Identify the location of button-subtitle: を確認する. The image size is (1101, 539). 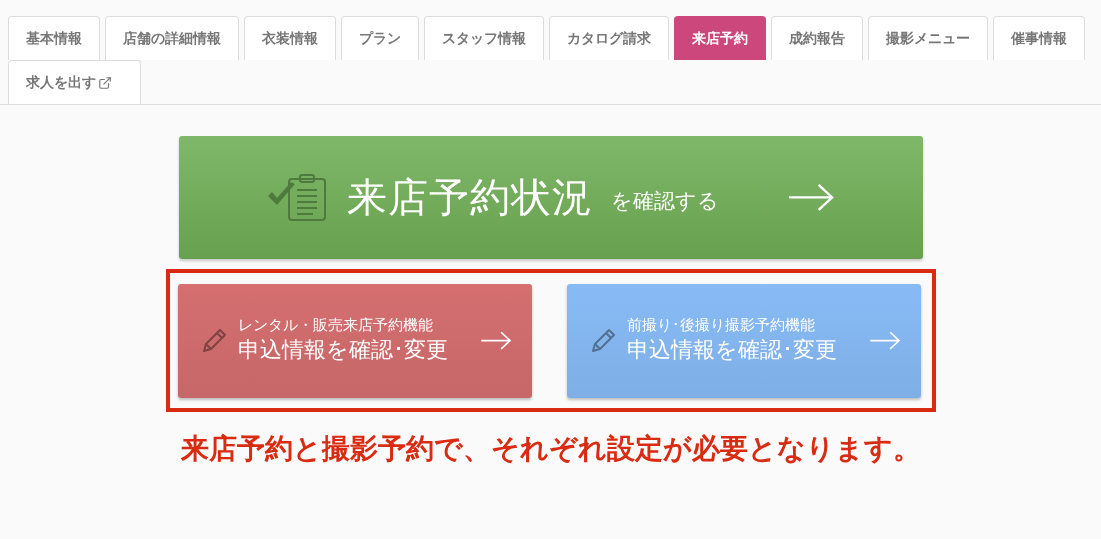
(664, 201).